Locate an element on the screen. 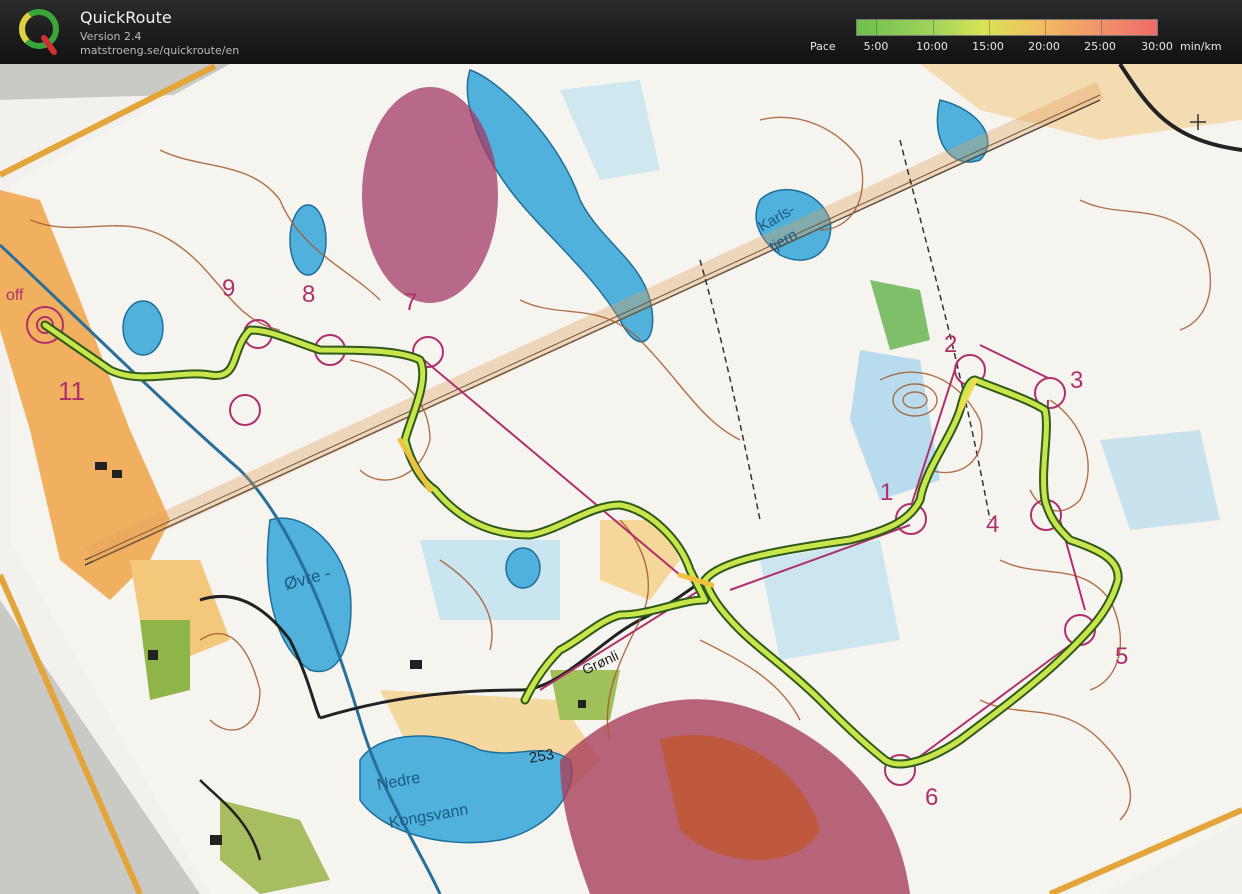 The height and width of the screenshot is (894, 1242). control-number-9: 9 is located at coordinates (228, 288).